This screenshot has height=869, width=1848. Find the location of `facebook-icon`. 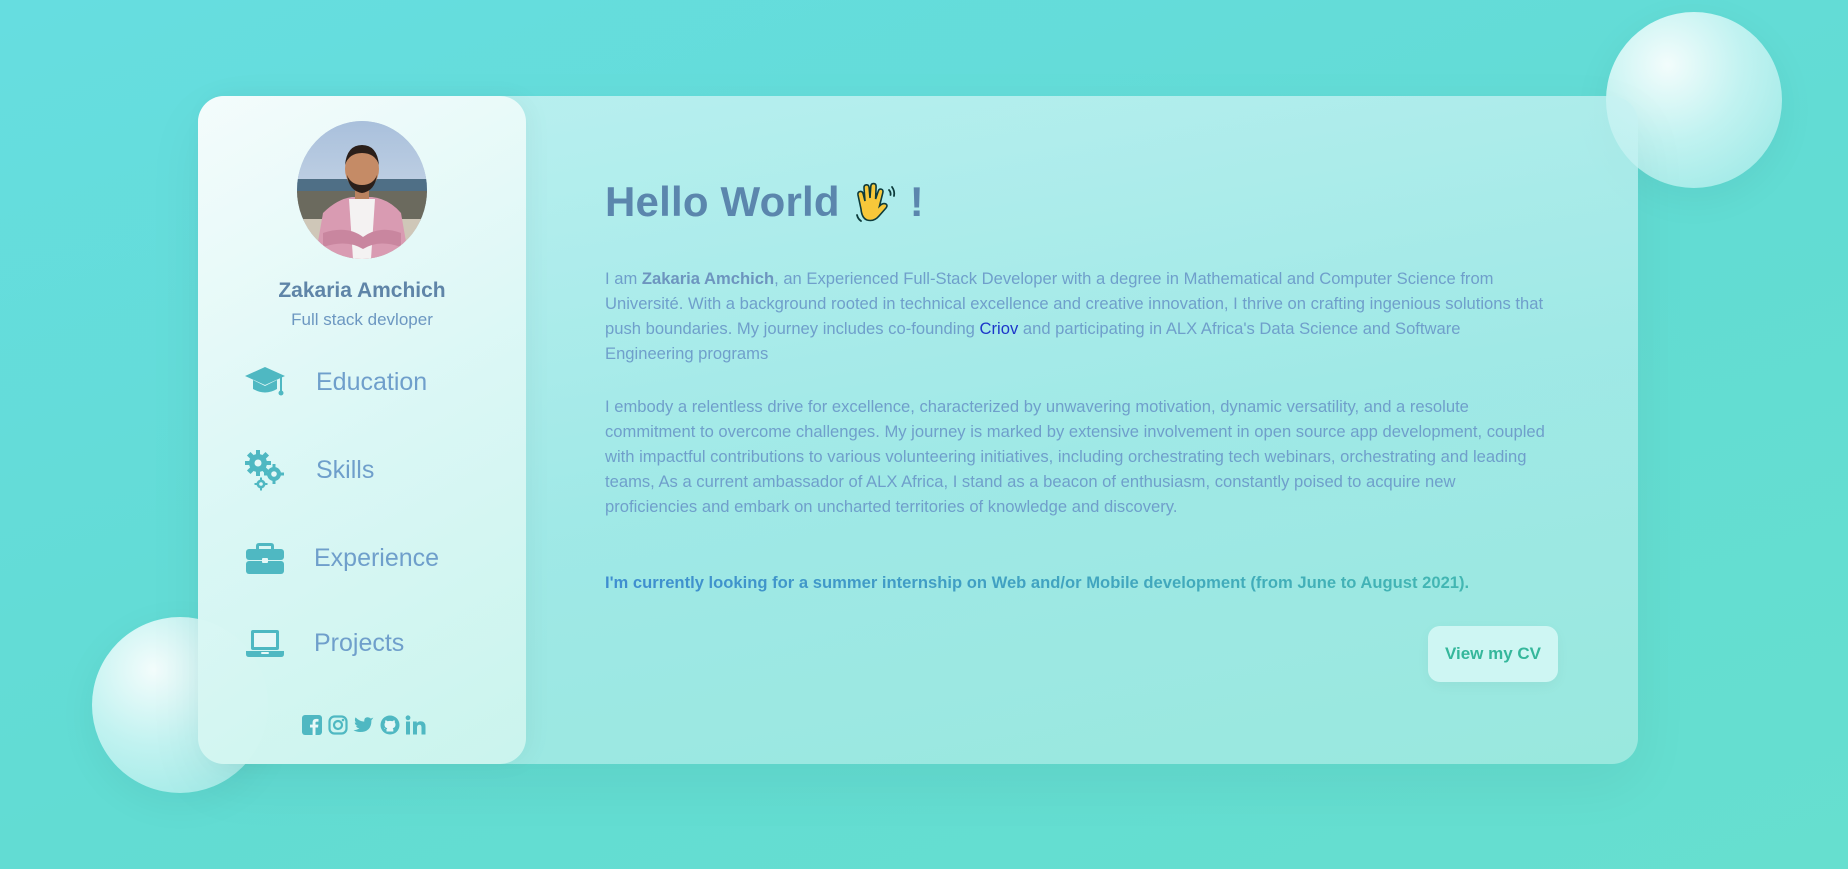

facebook-icon is located at coordinates (312, 725).